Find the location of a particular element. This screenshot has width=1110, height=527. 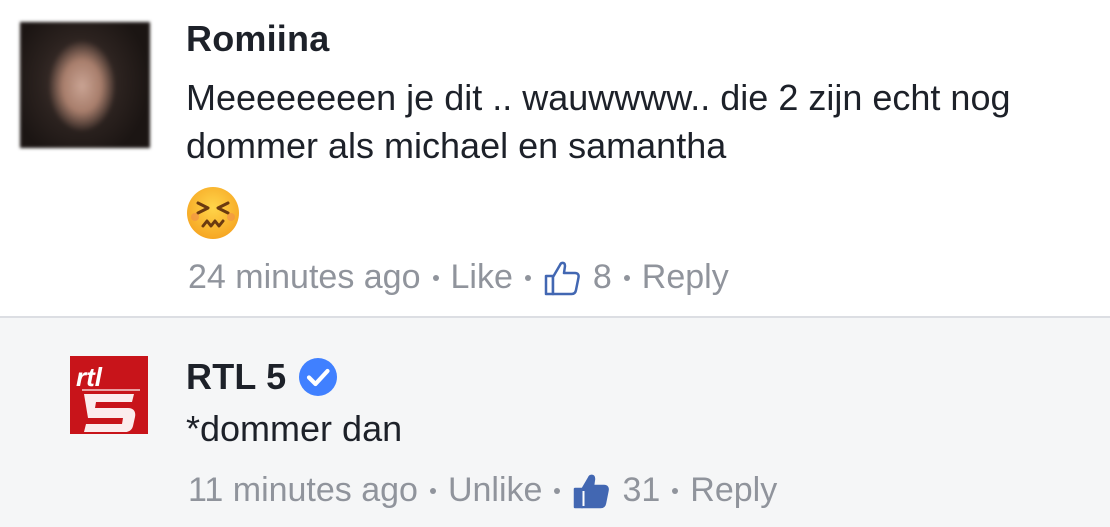

rtl5-logo-avatar: rtl is located at coordinates (109, 395).